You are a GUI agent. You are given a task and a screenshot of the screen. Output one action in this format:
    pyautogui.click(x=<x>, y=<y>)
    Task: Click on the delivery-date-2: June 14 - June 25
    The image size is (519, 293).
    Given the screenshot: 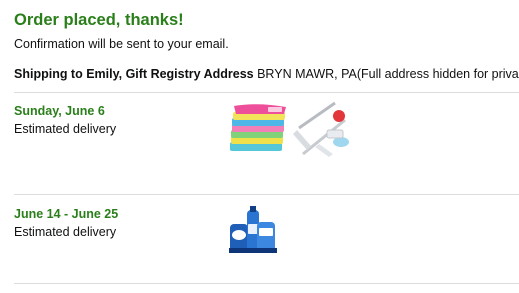 What is the action you would take?
    pyautogui.click(x=66, y=214)
    